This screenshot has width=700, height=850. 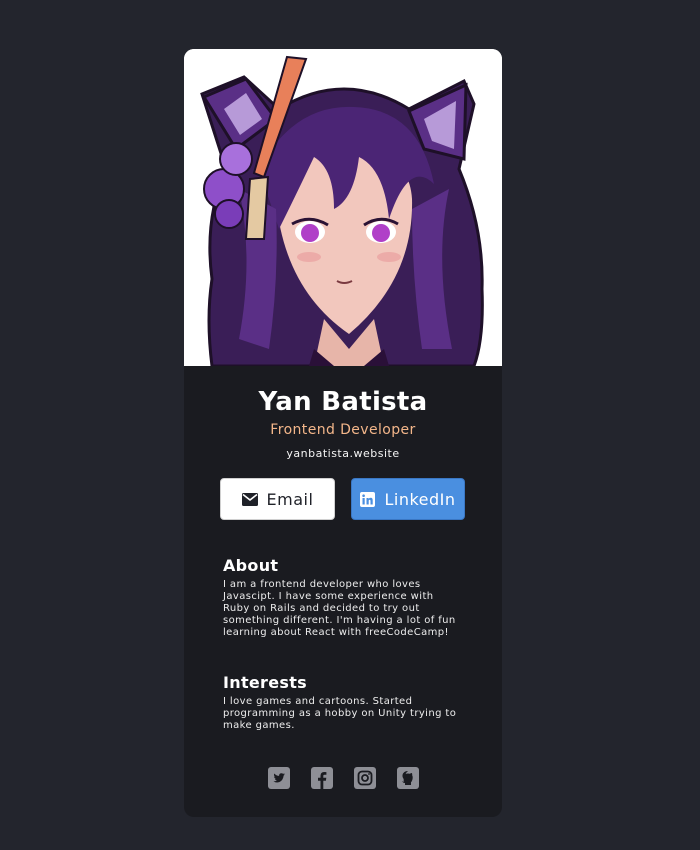 I want to click on linkedin-button: LinkedIn, so click(x=408, y=499).